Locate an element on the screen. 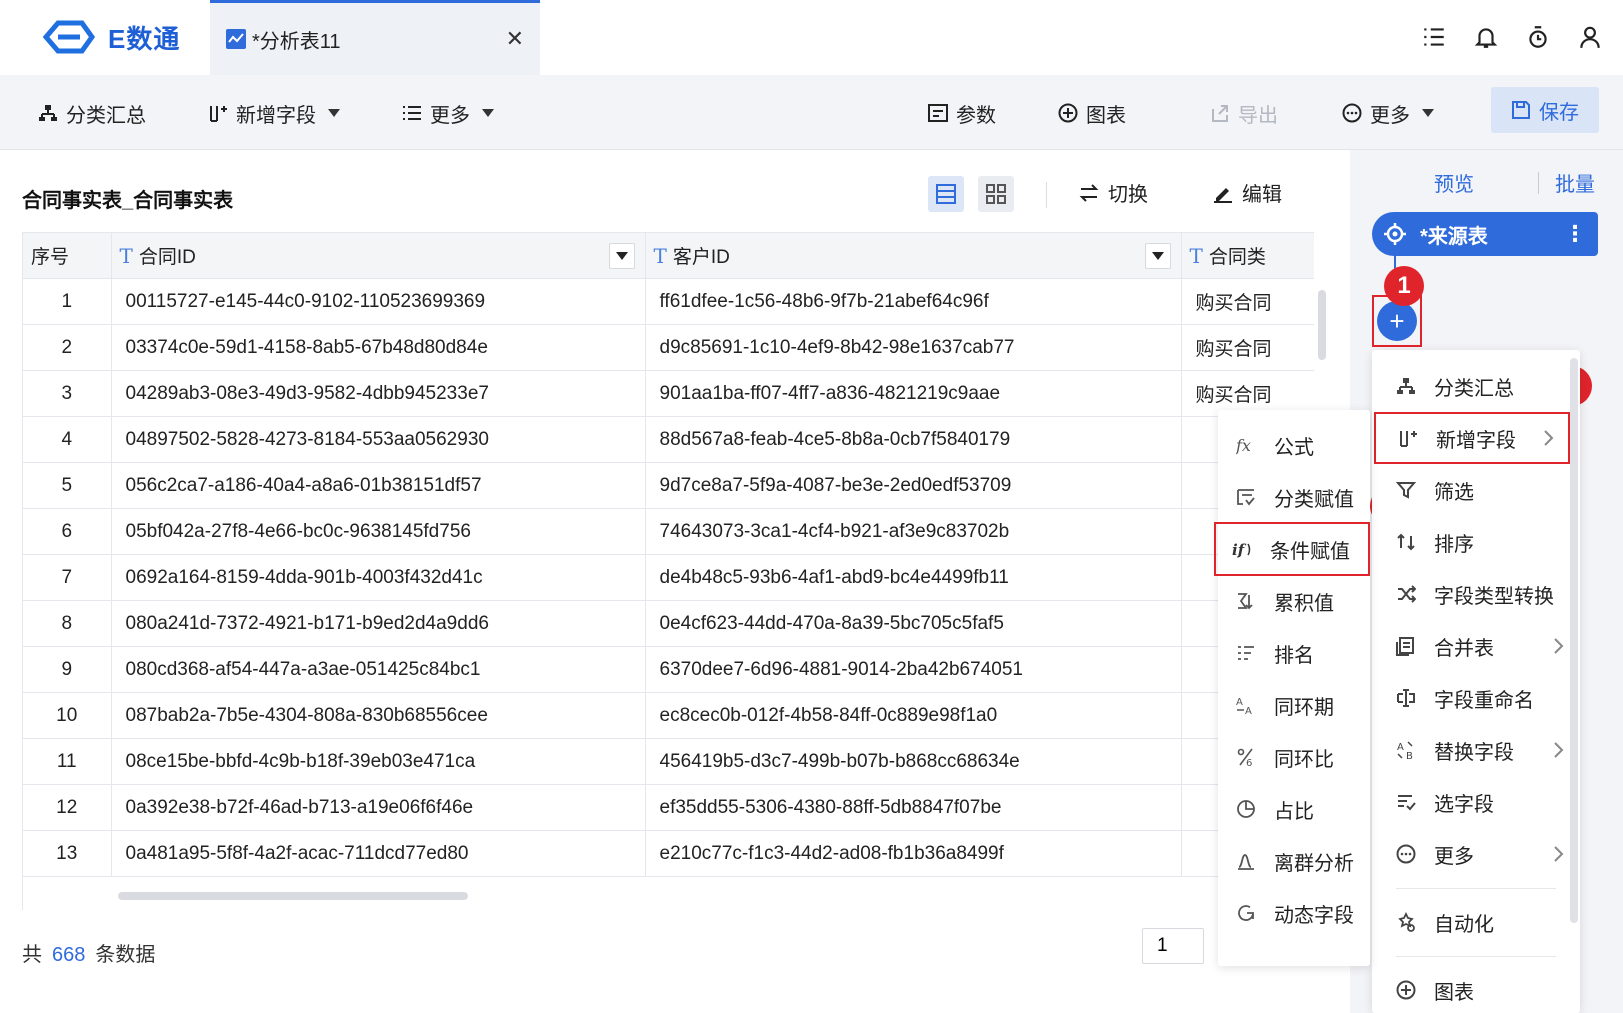 The width and height of the screenshot is (1623, 1013). cell-index: 5 is located at coordinates (67, 485).